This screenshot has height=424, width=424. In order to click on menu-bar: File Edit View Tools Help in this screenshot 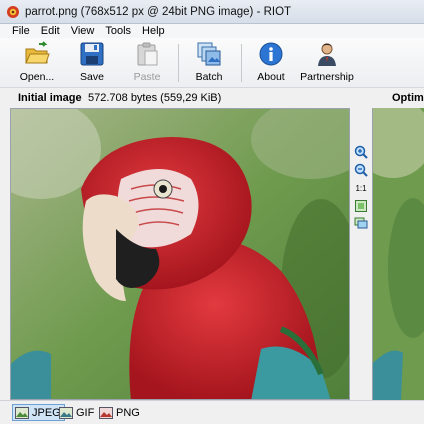, I will do `click(212, 31)`.